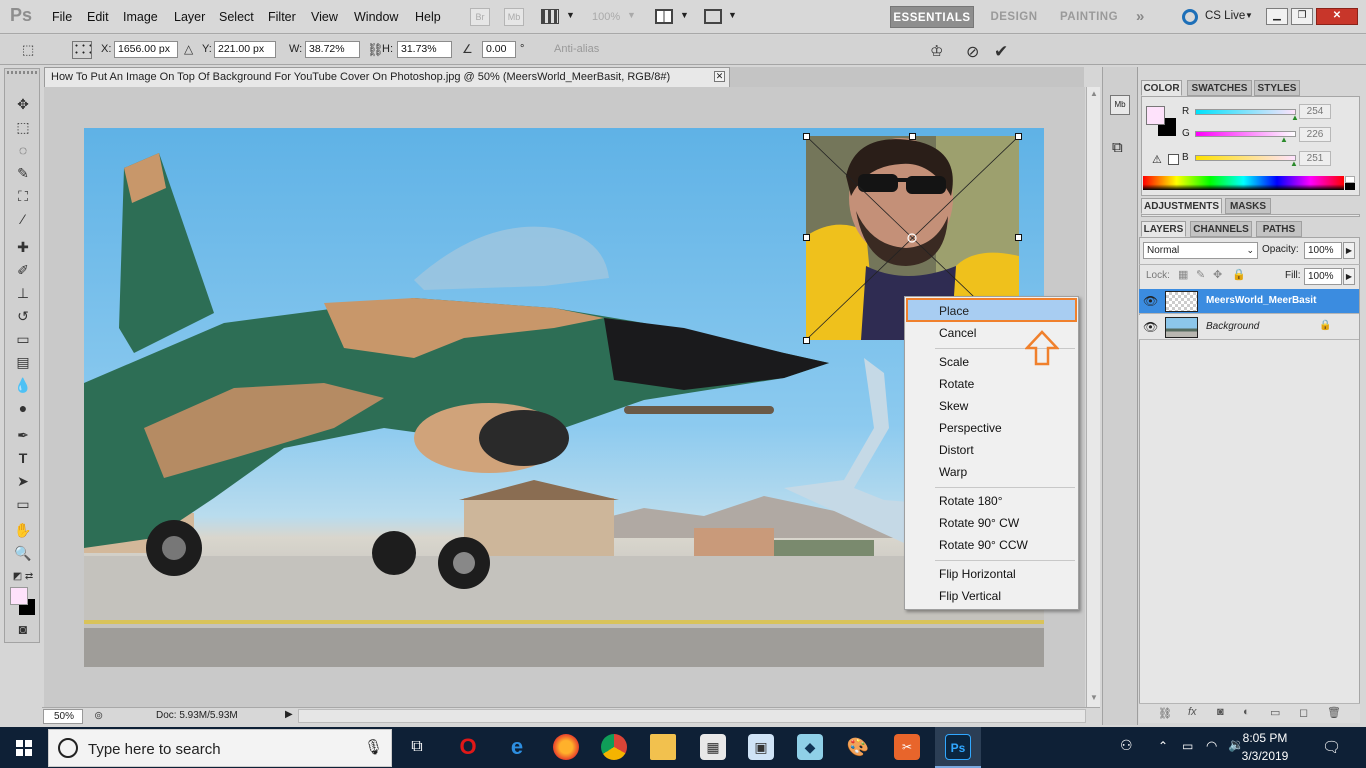 Image resolution: width=1366 pixels, height=768 pixels. Describe the element at coordinates (1211, 746) in the screenshot. I see `wifi-icon: ◠` at that location.